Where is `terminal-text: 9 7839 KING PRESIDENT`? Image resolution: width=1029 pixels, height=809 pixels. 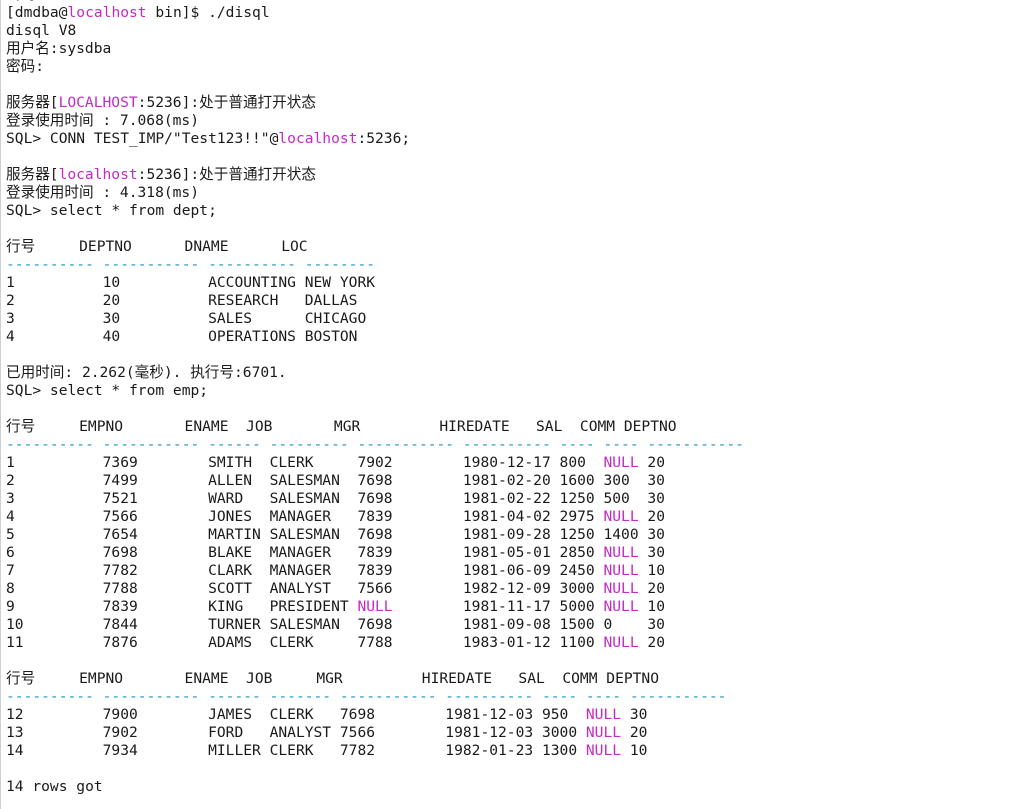 terminal-text: 9 7839 KING PRESIDENT is located at coordinates (182, 606).